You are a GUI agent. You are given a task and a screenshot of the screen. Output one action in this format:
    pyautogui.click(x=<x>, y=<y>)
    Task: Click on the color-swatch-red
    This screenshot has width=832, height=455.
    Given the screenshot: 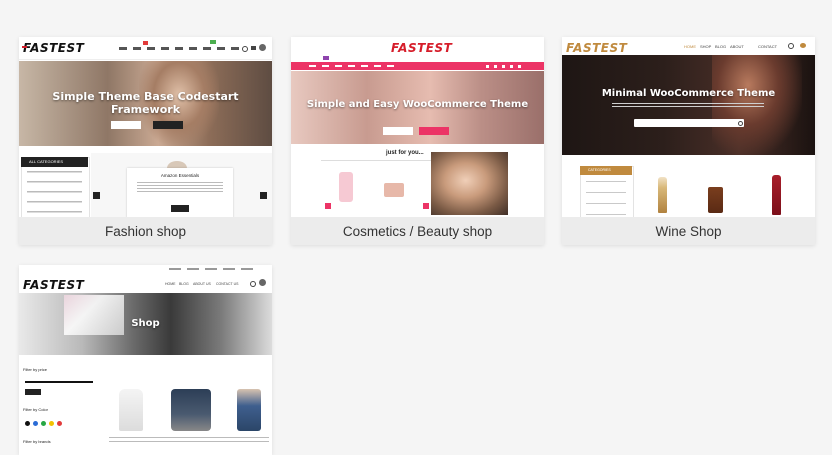 What is the action you would take?
    pyautogui.click(x=59, y=423)
    